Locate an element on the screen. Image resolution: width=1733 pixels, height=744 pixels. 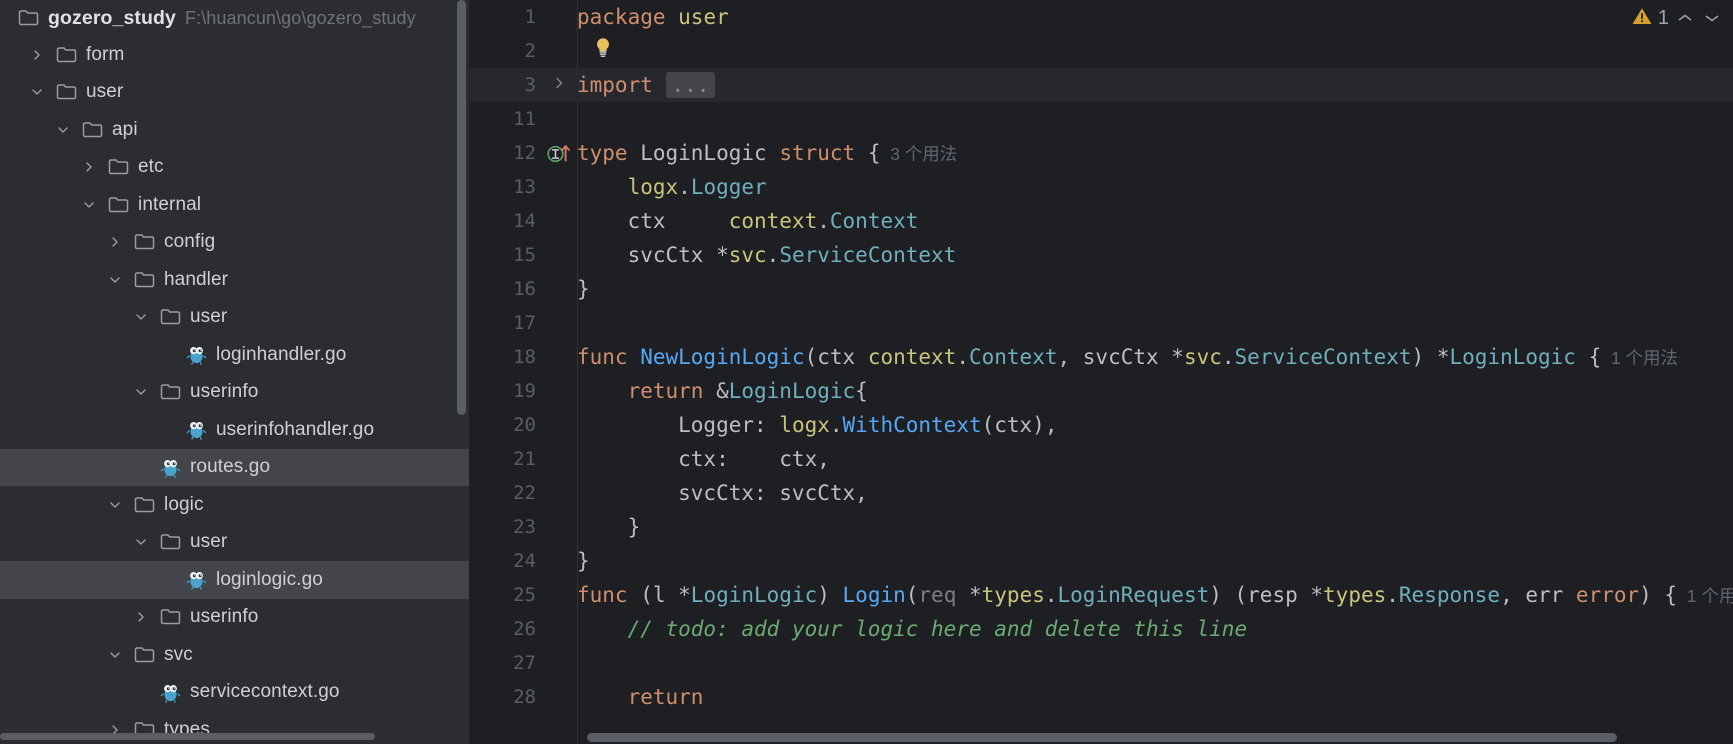
line-gutter: 15 is located at coordinates (523, 255).